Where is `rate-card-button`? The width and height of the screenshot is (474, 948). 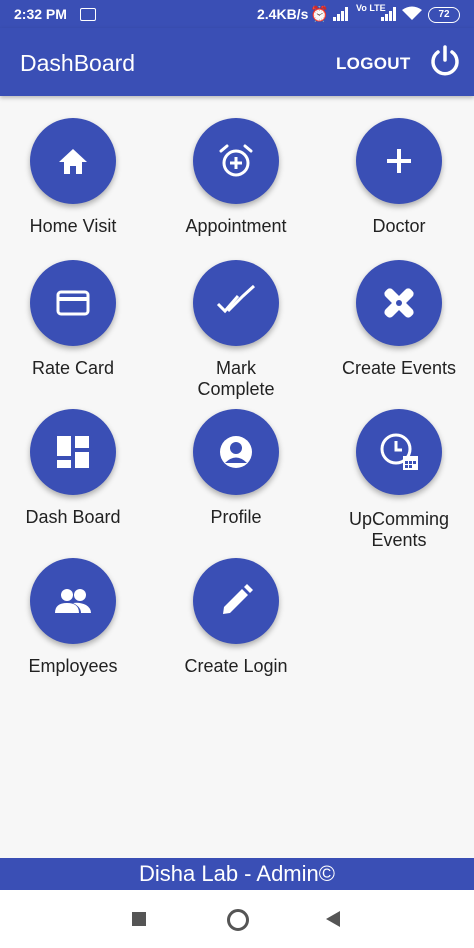 rate-card-button is located at coordinates (73, 303).